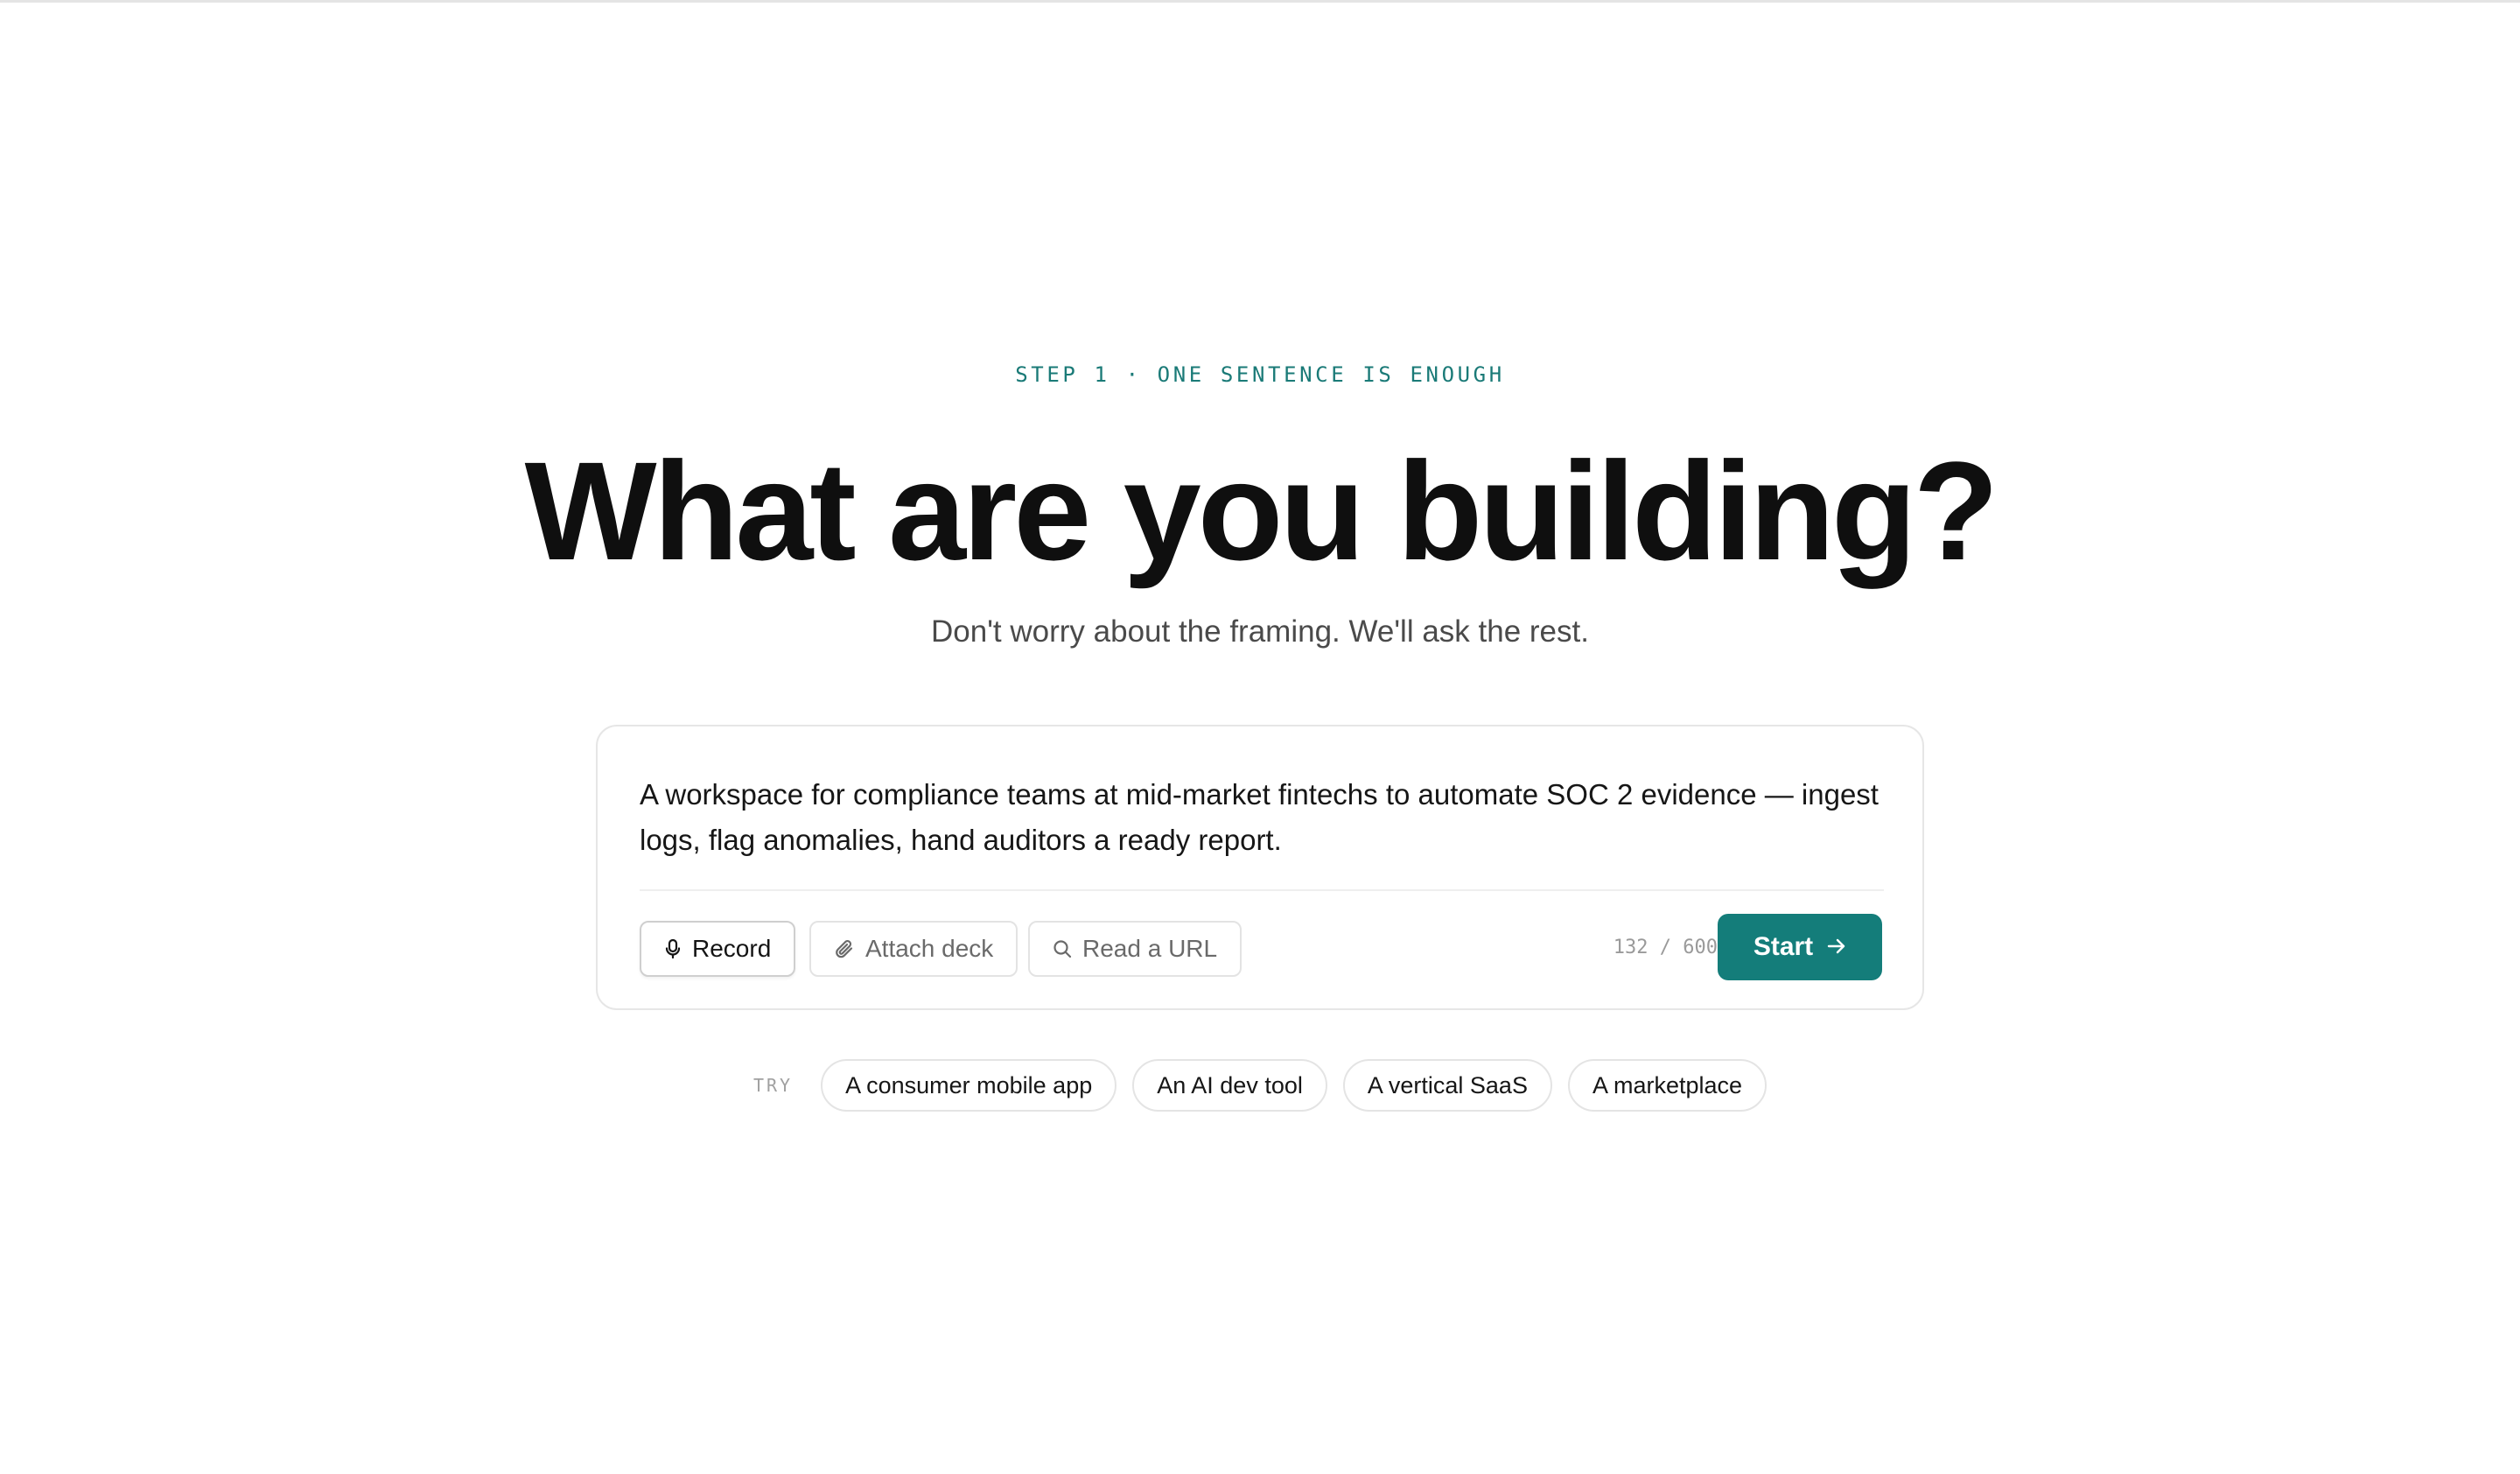 This screenshot has height=1474, width=2520. I want to click on record-button: Record, so click(718, 949).